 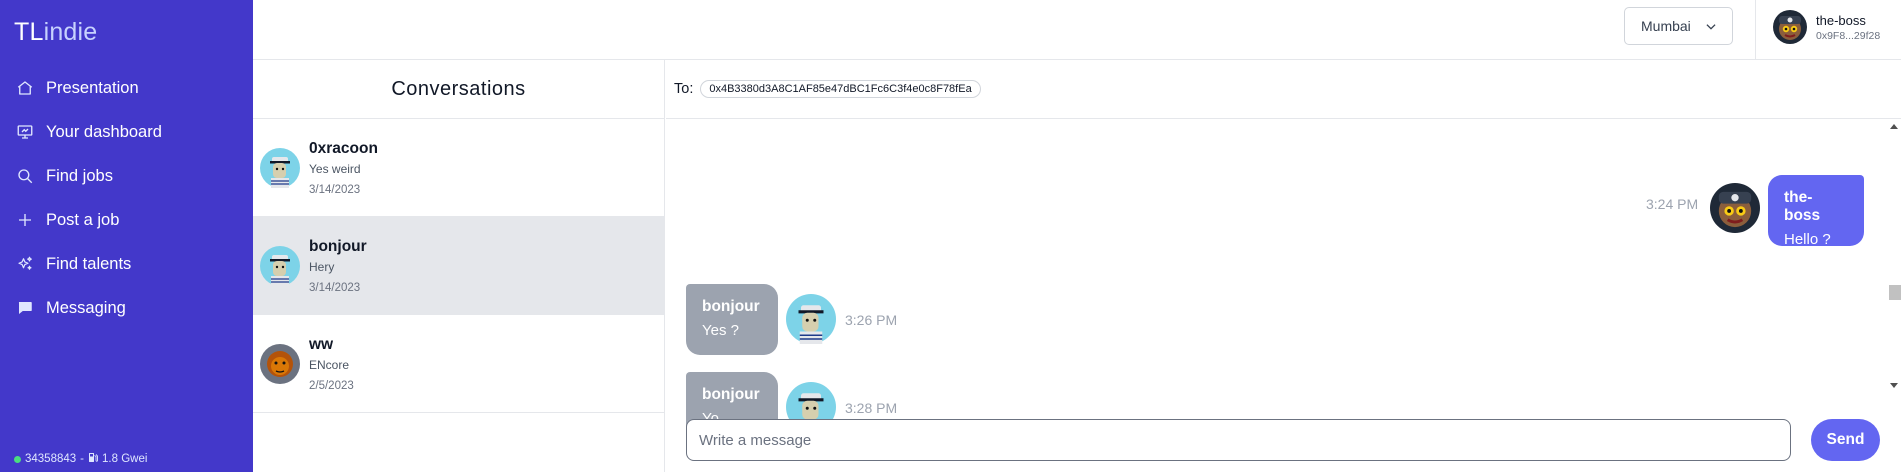 I want to click on conversation-name: bonjour, so click(x=338, y=246).